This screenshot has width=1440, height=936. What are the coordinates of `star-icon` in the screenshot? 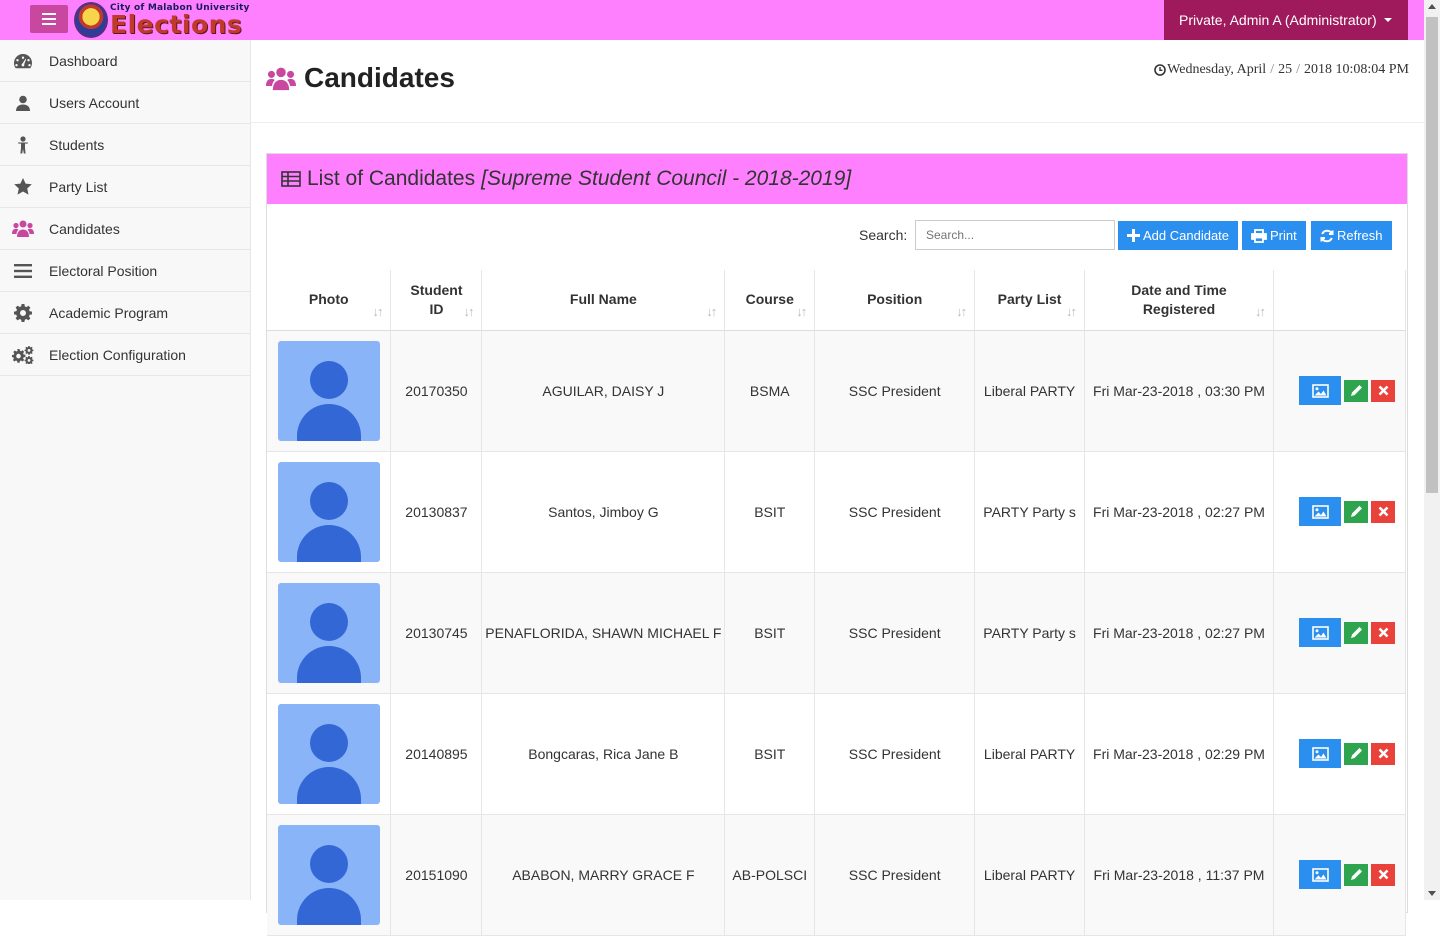 It's located at (23, 187).